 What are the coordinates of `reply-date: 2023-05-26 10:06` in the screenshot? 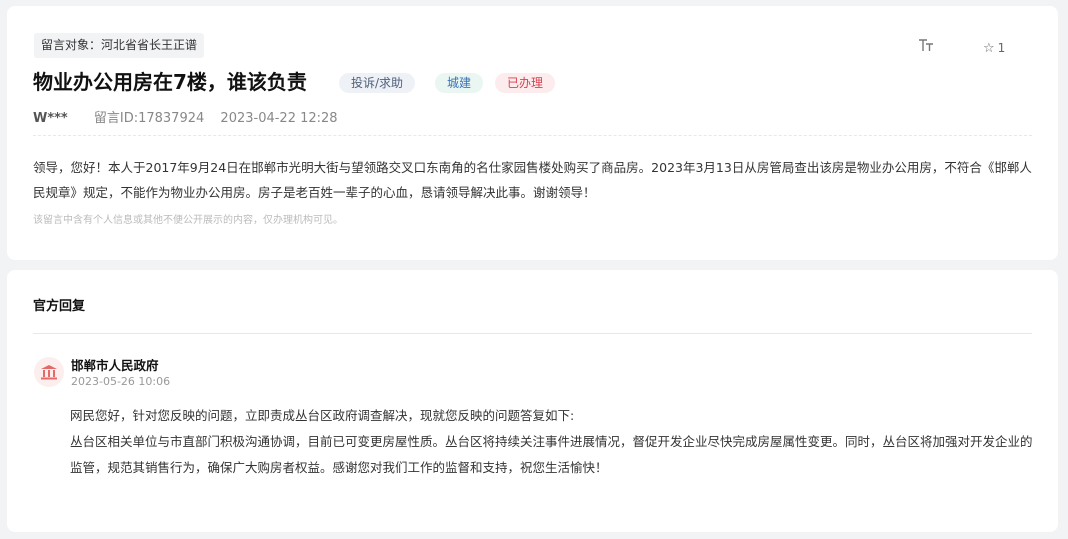 It's located at (121, 381).